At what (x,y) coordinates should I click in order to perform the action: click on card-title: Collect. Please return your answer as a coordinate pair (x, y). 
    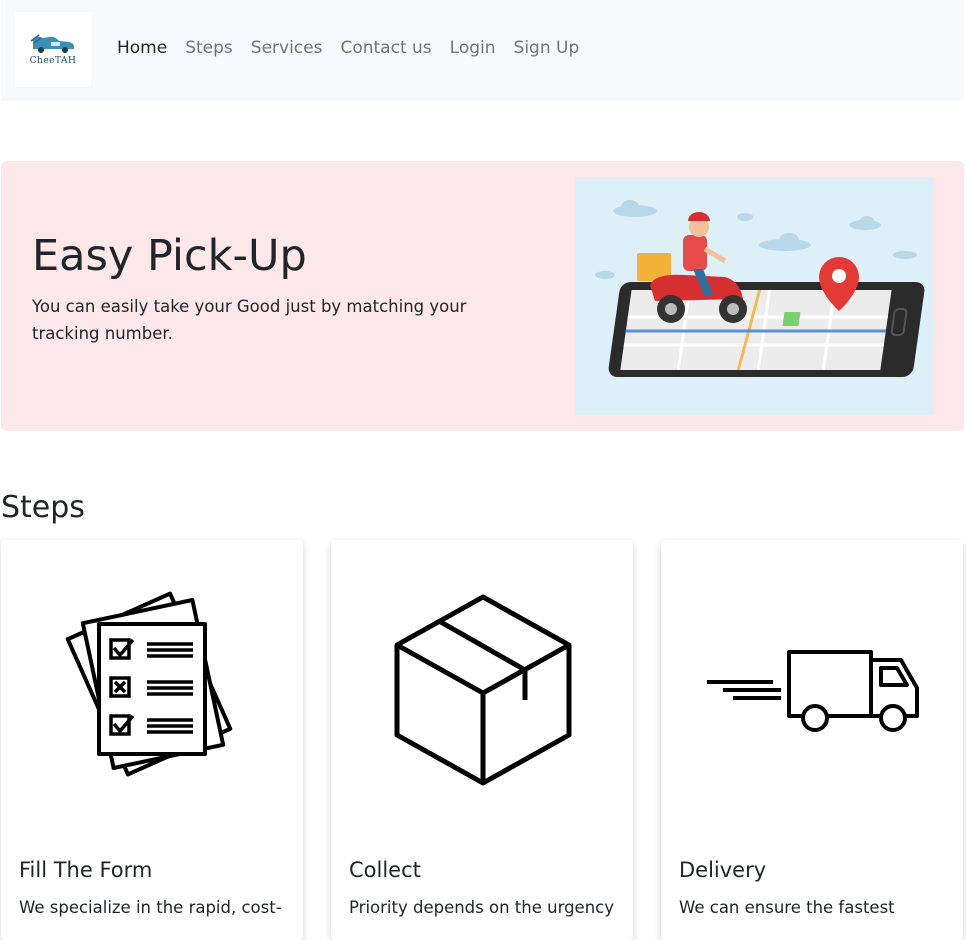
    Looking at the image, I should click on (385, 870).